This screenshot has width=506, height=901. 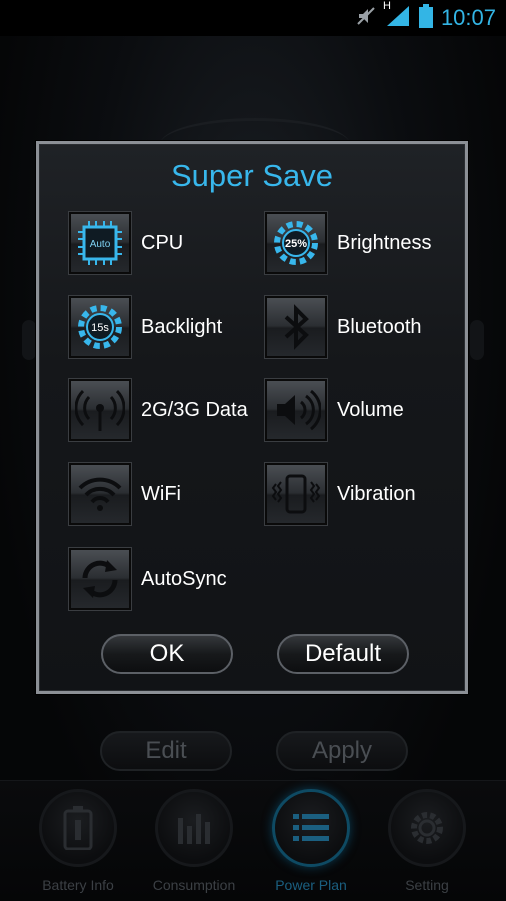 I want to click on list-icon, so click(x=311, y=828).